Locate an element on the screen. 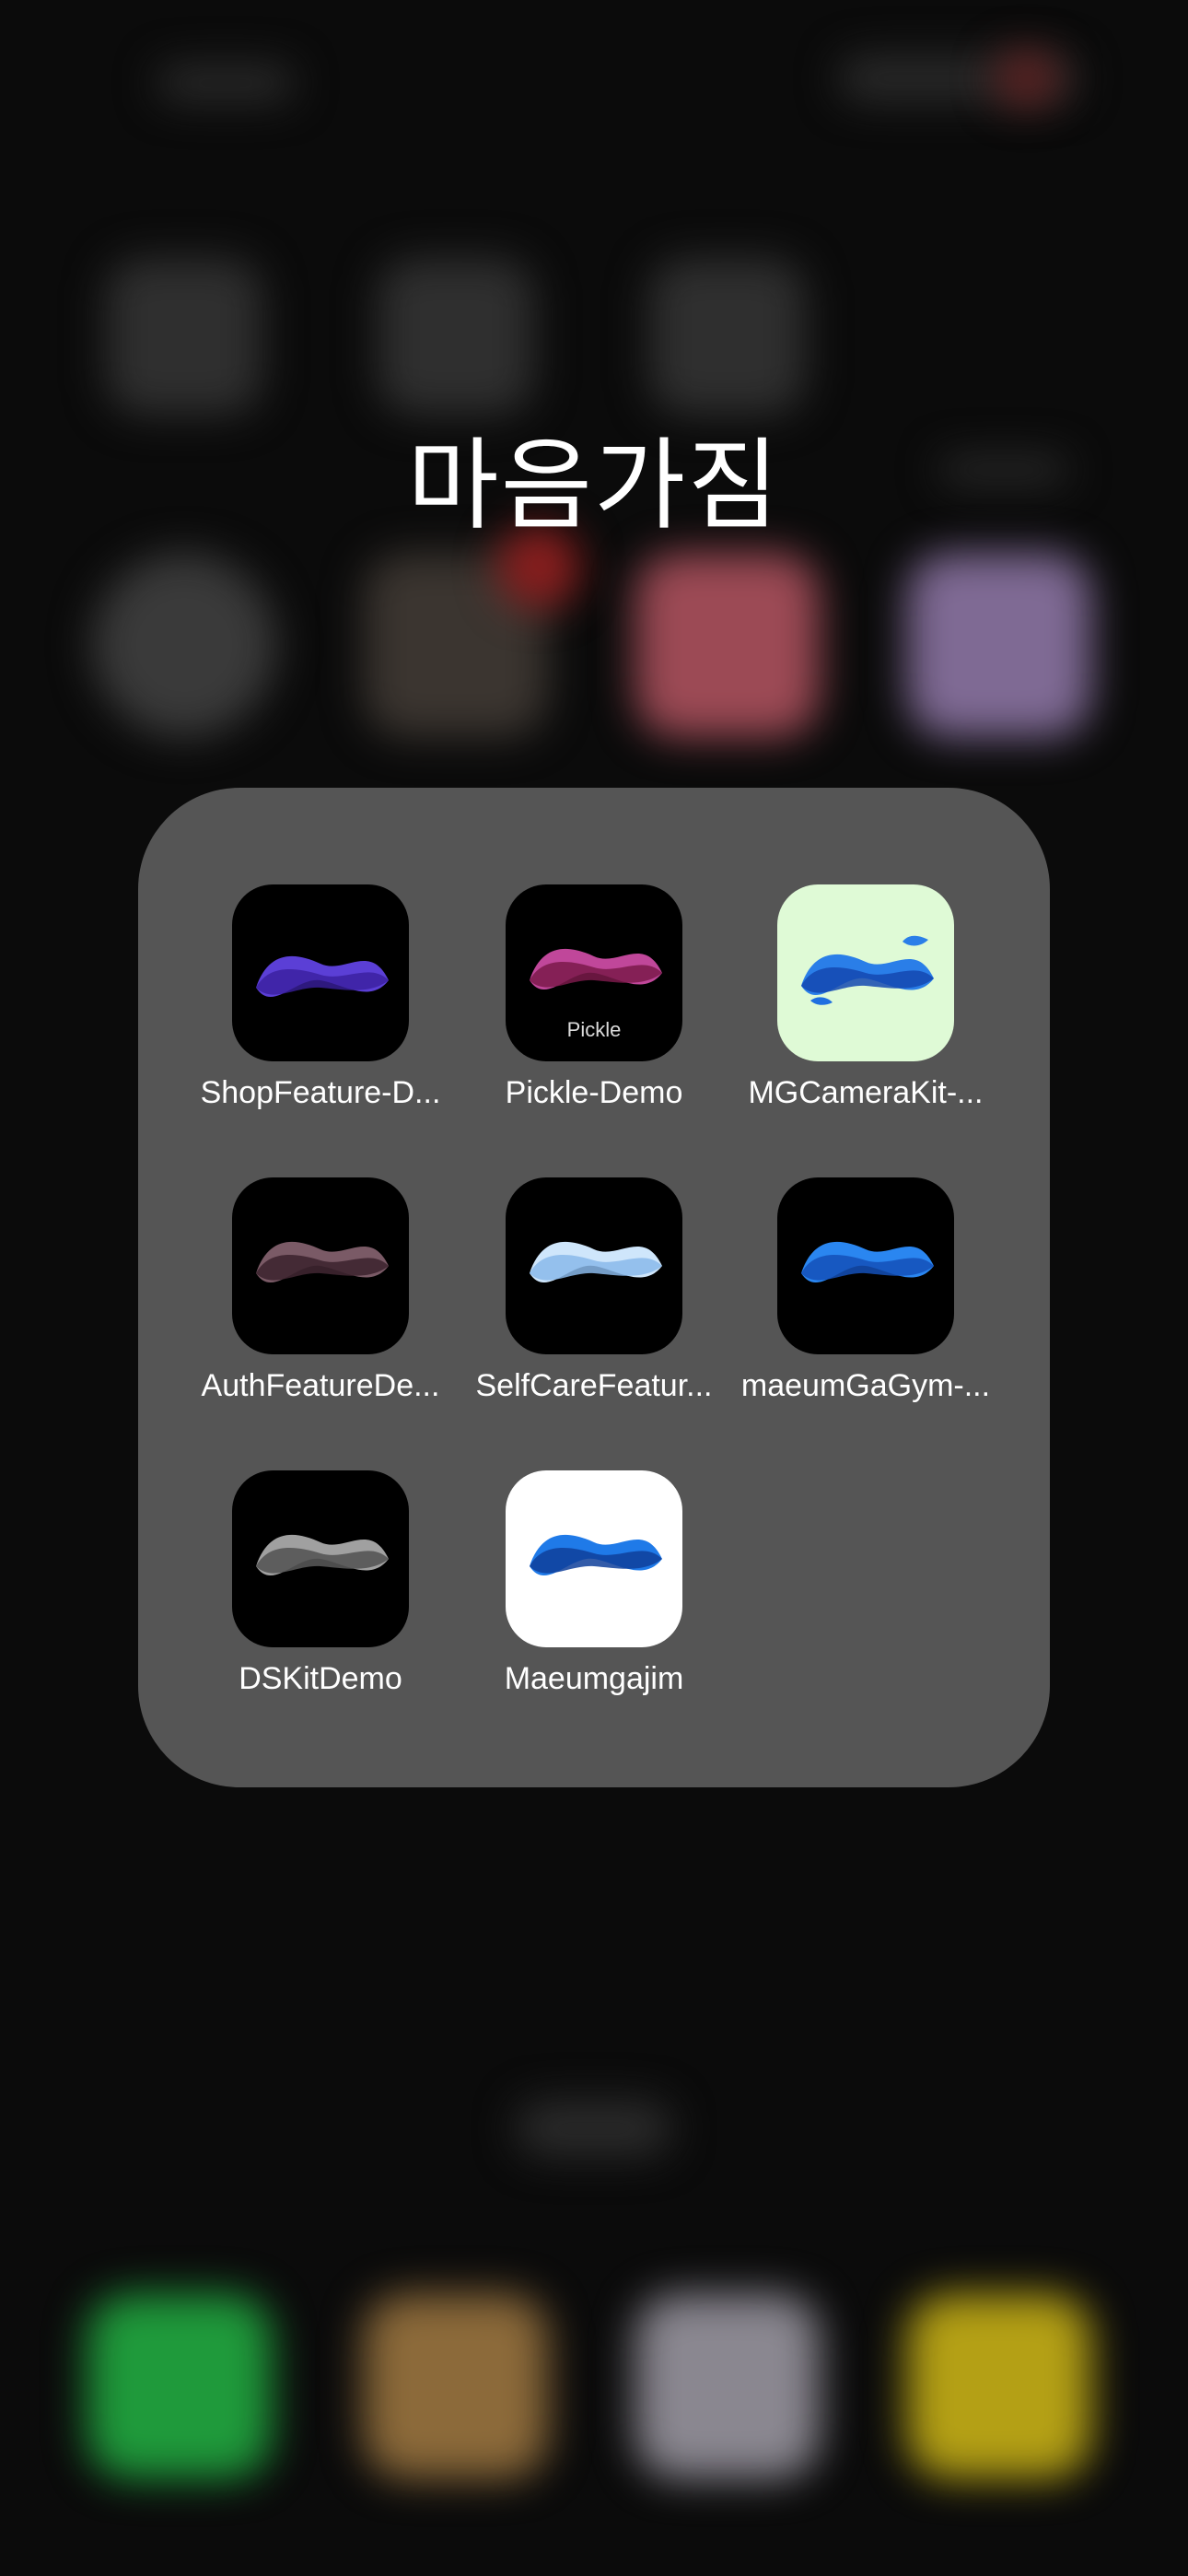 The image size is (1188, 2576). phone-app-icon is located at coordinates (179, 2386).